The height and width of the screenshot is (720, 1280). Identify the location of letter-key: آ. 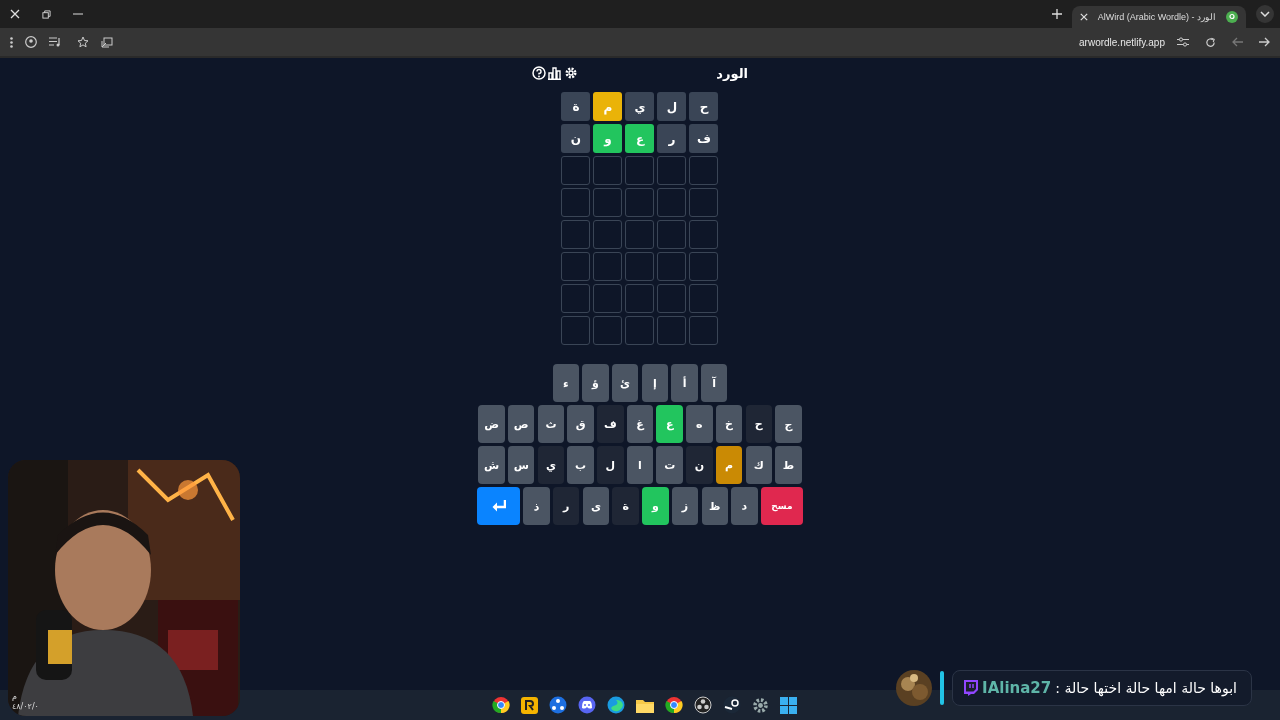
(714, 383).